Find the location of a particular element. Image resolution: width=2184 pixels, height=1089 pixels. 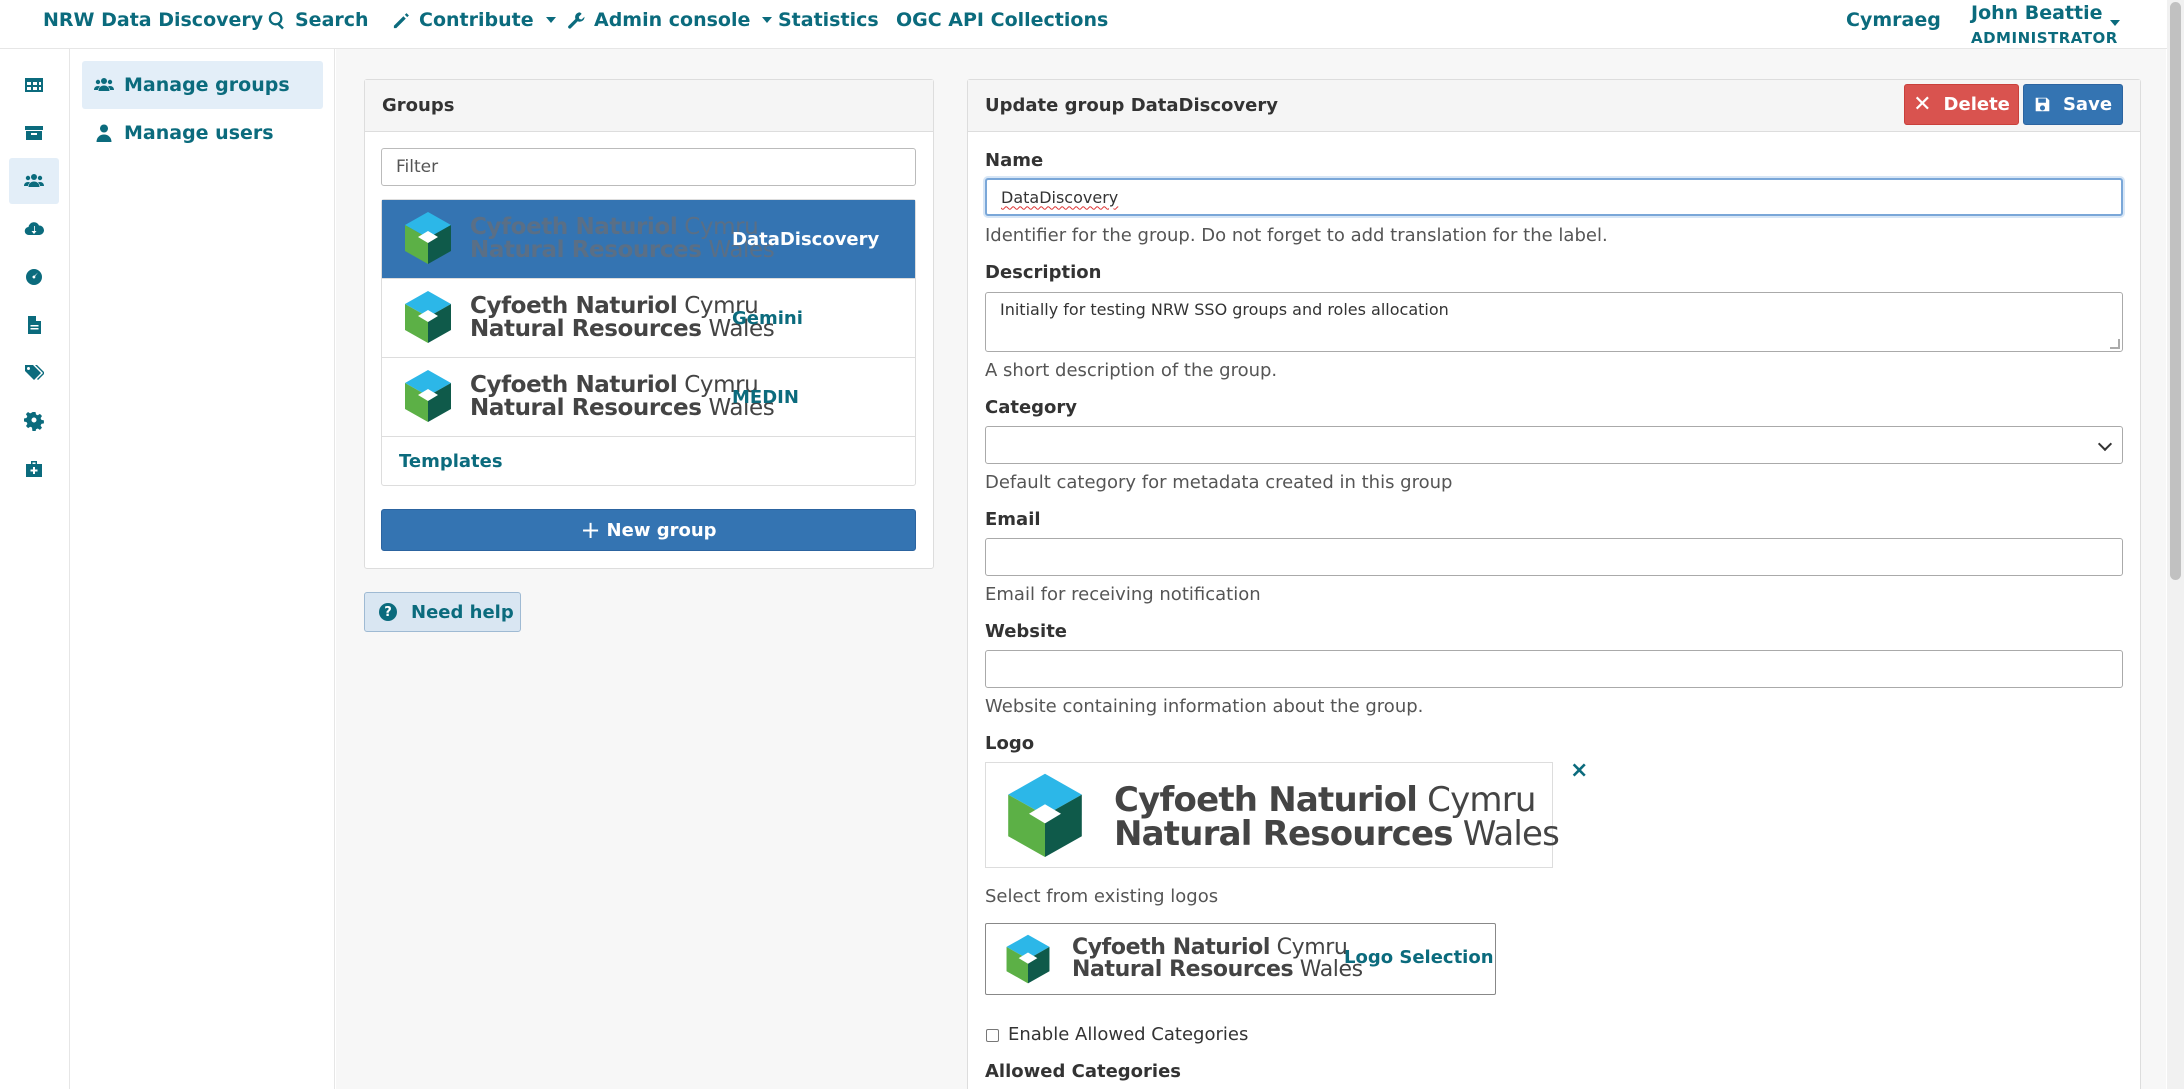

statistics-link: Statistics is located at coordinates (828, 20).